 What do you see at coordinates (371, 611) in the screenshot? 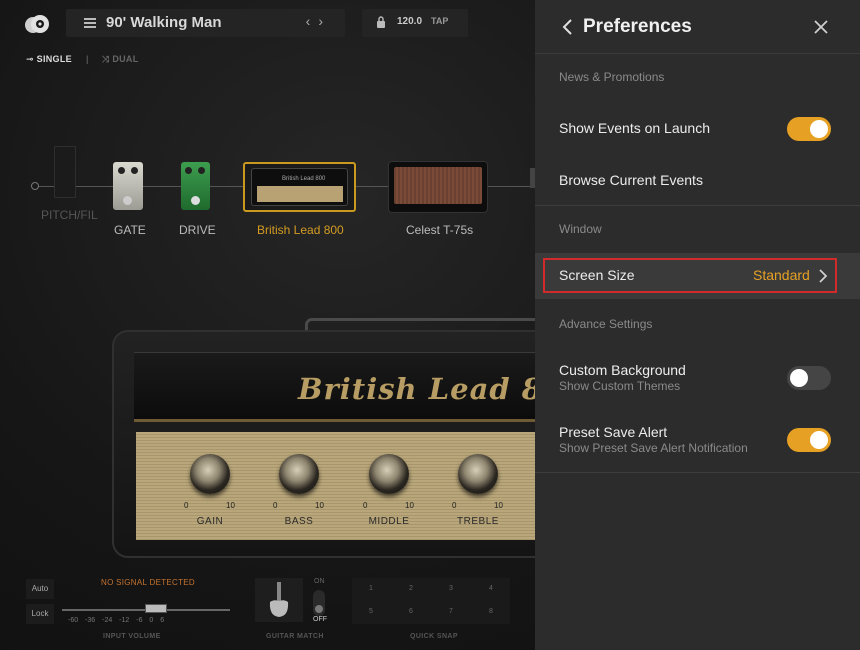
I see `snap-5: 5` at bounding box center [371, 611].